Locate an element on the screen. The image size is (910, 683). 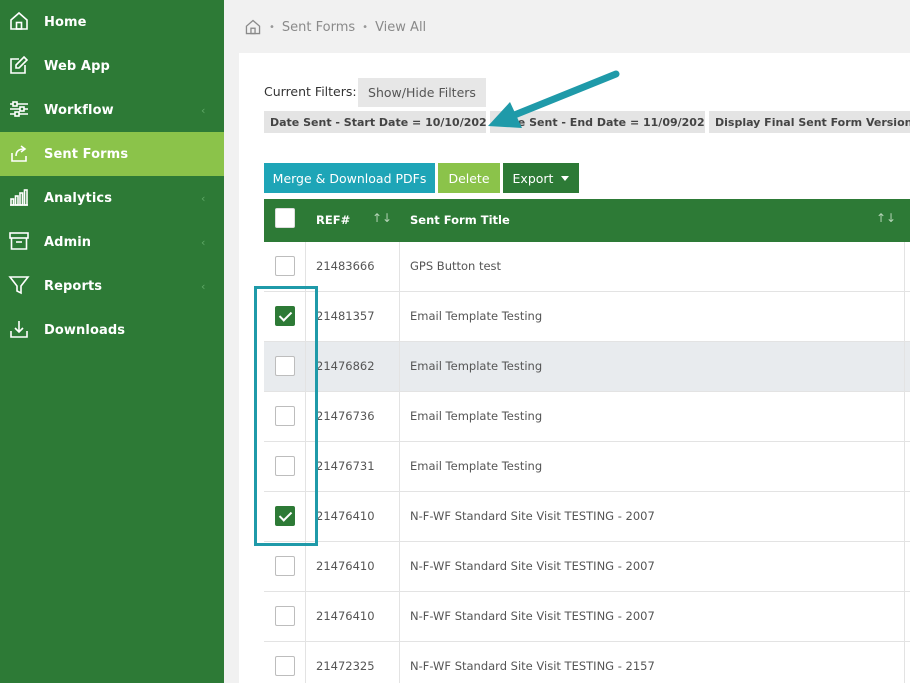
sidebar-item-label: Home is located at coordinates (65, 22).